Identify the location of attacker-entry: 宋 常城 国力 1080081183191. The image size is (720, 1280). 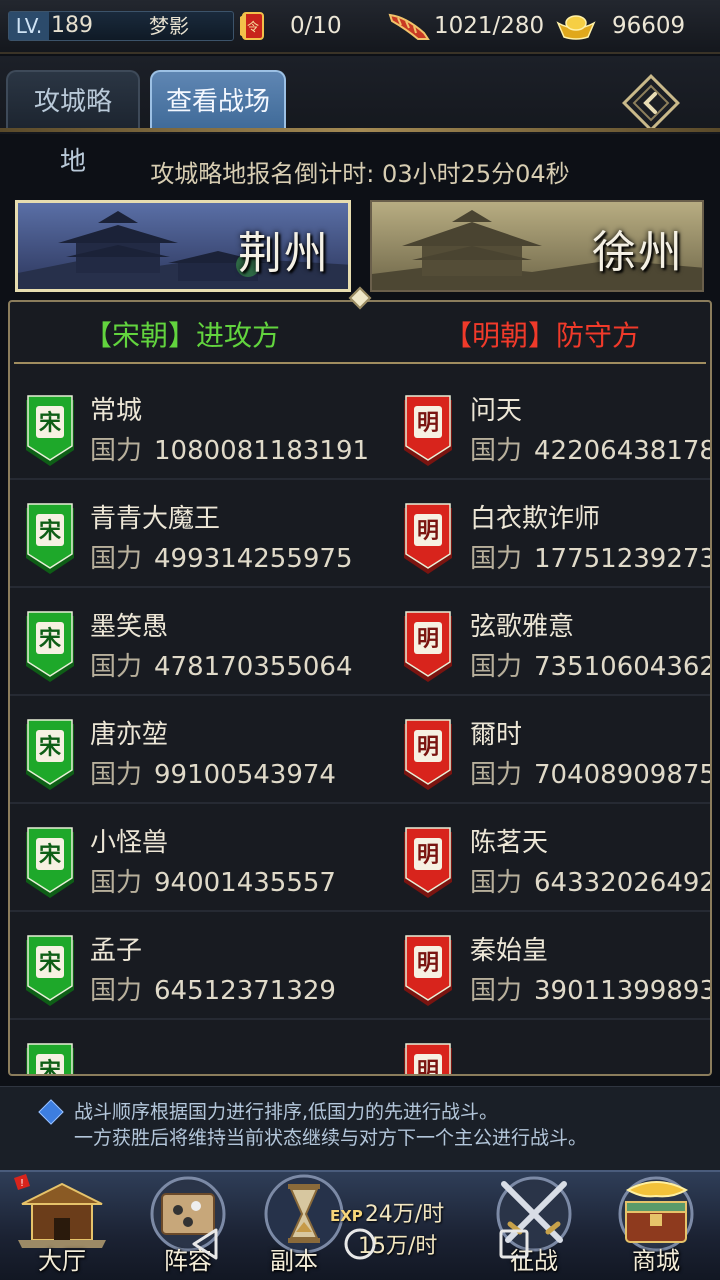
(189, 425).